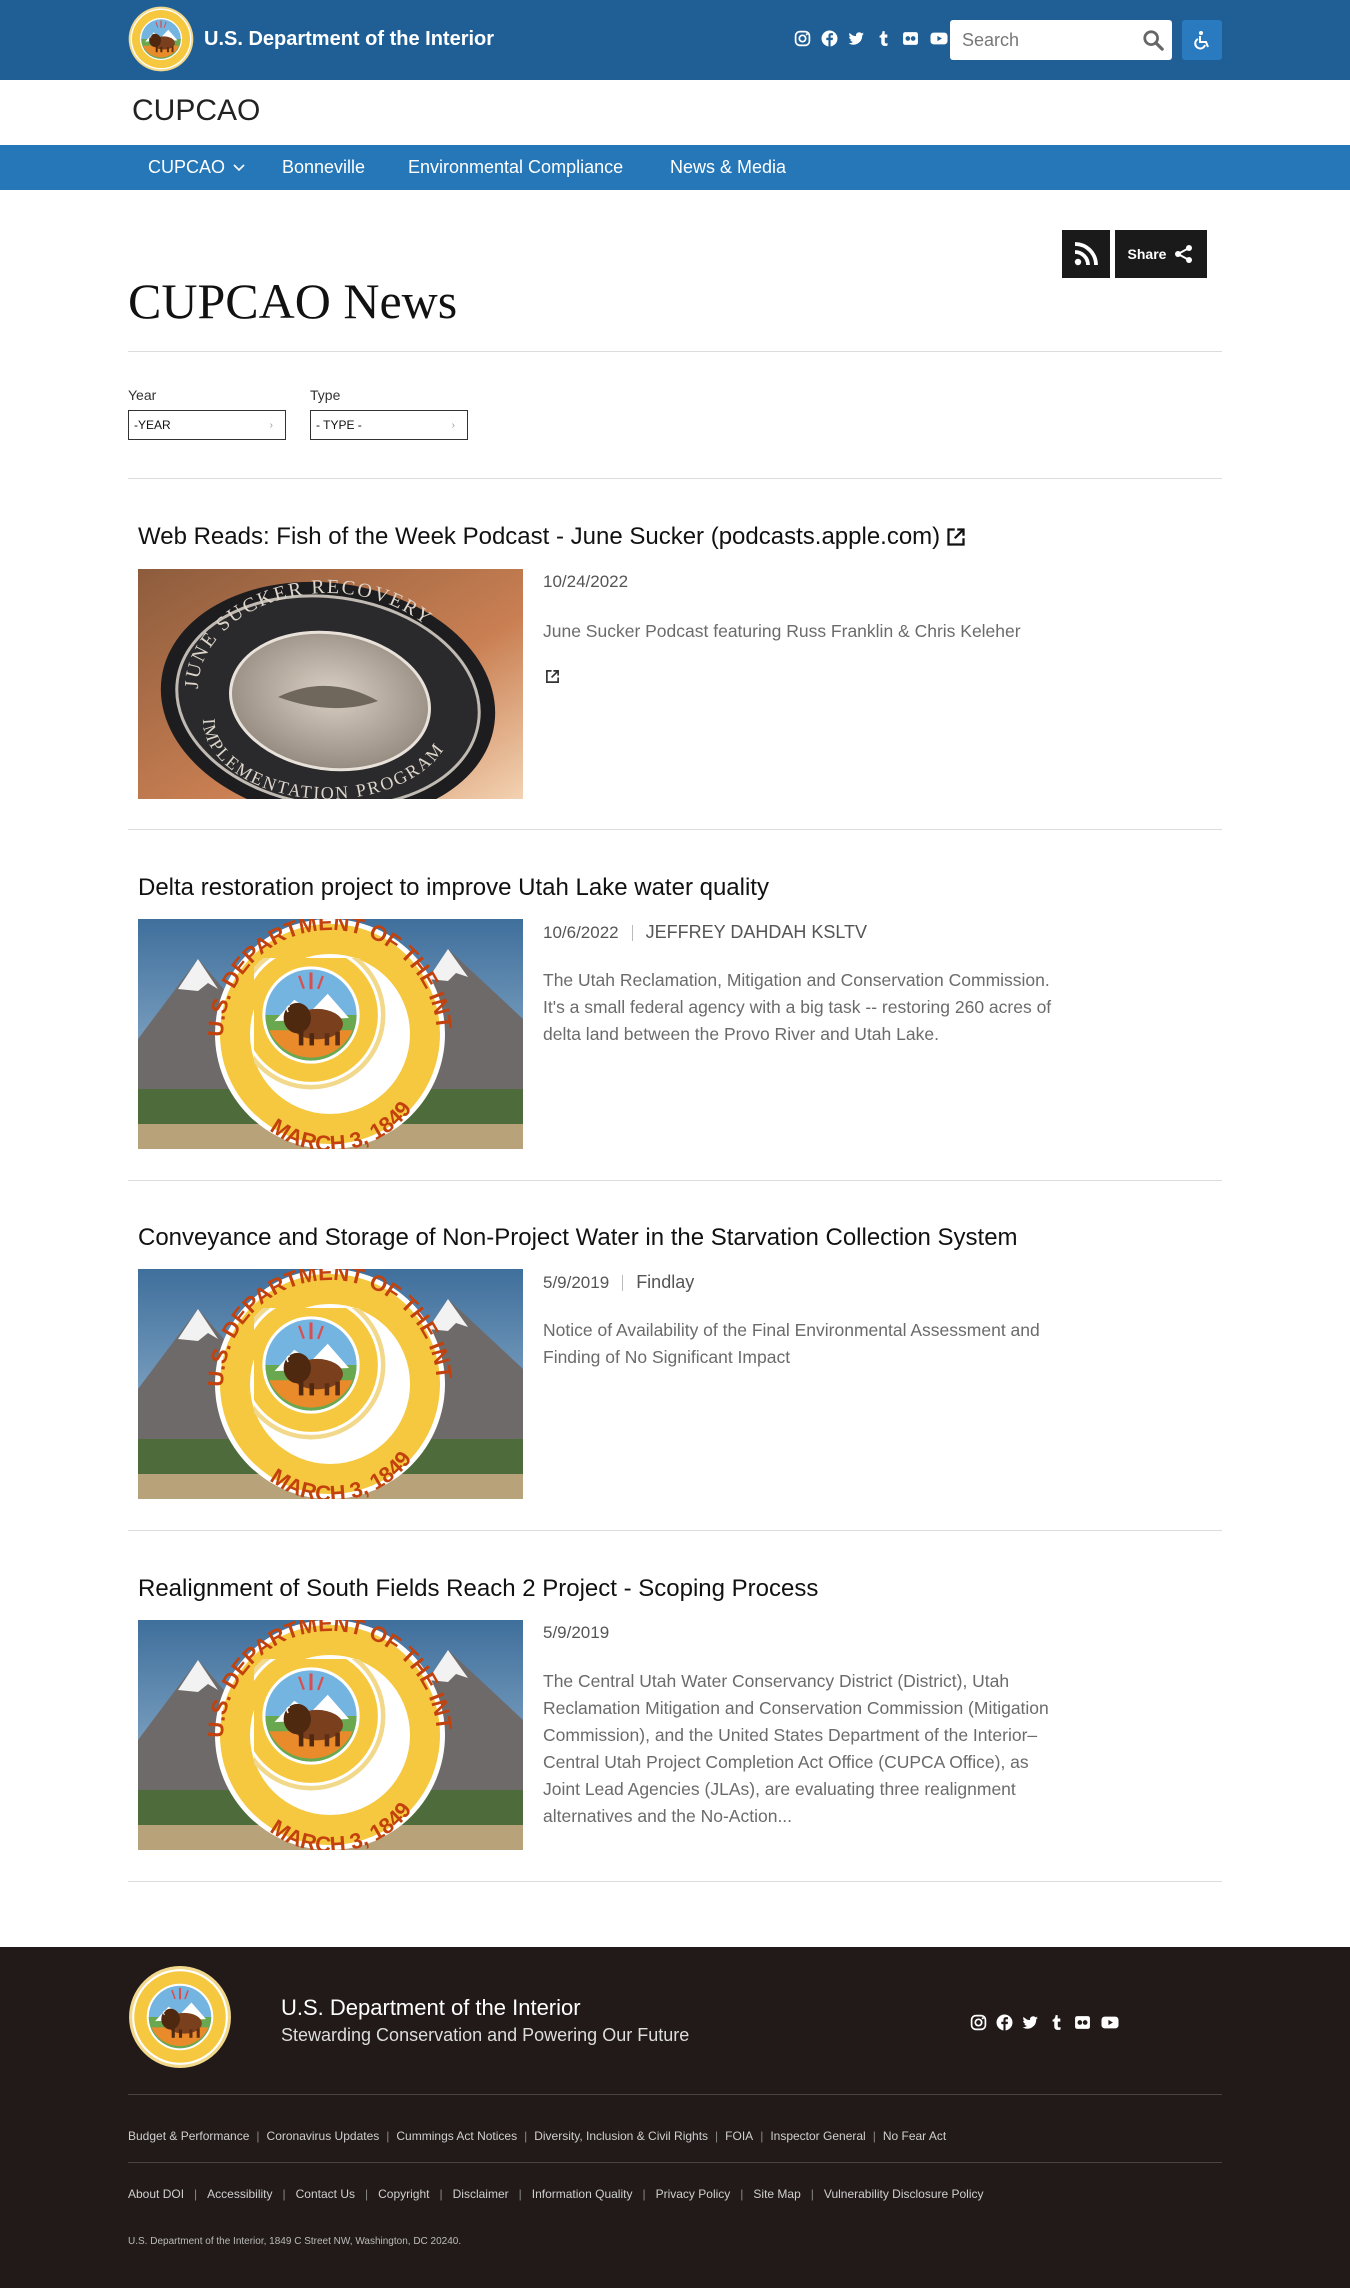 This screenshot has width=1350, height=2288. I want to click on footer-link: Vulnerability Disclosure Policy, so click(904, 2194).